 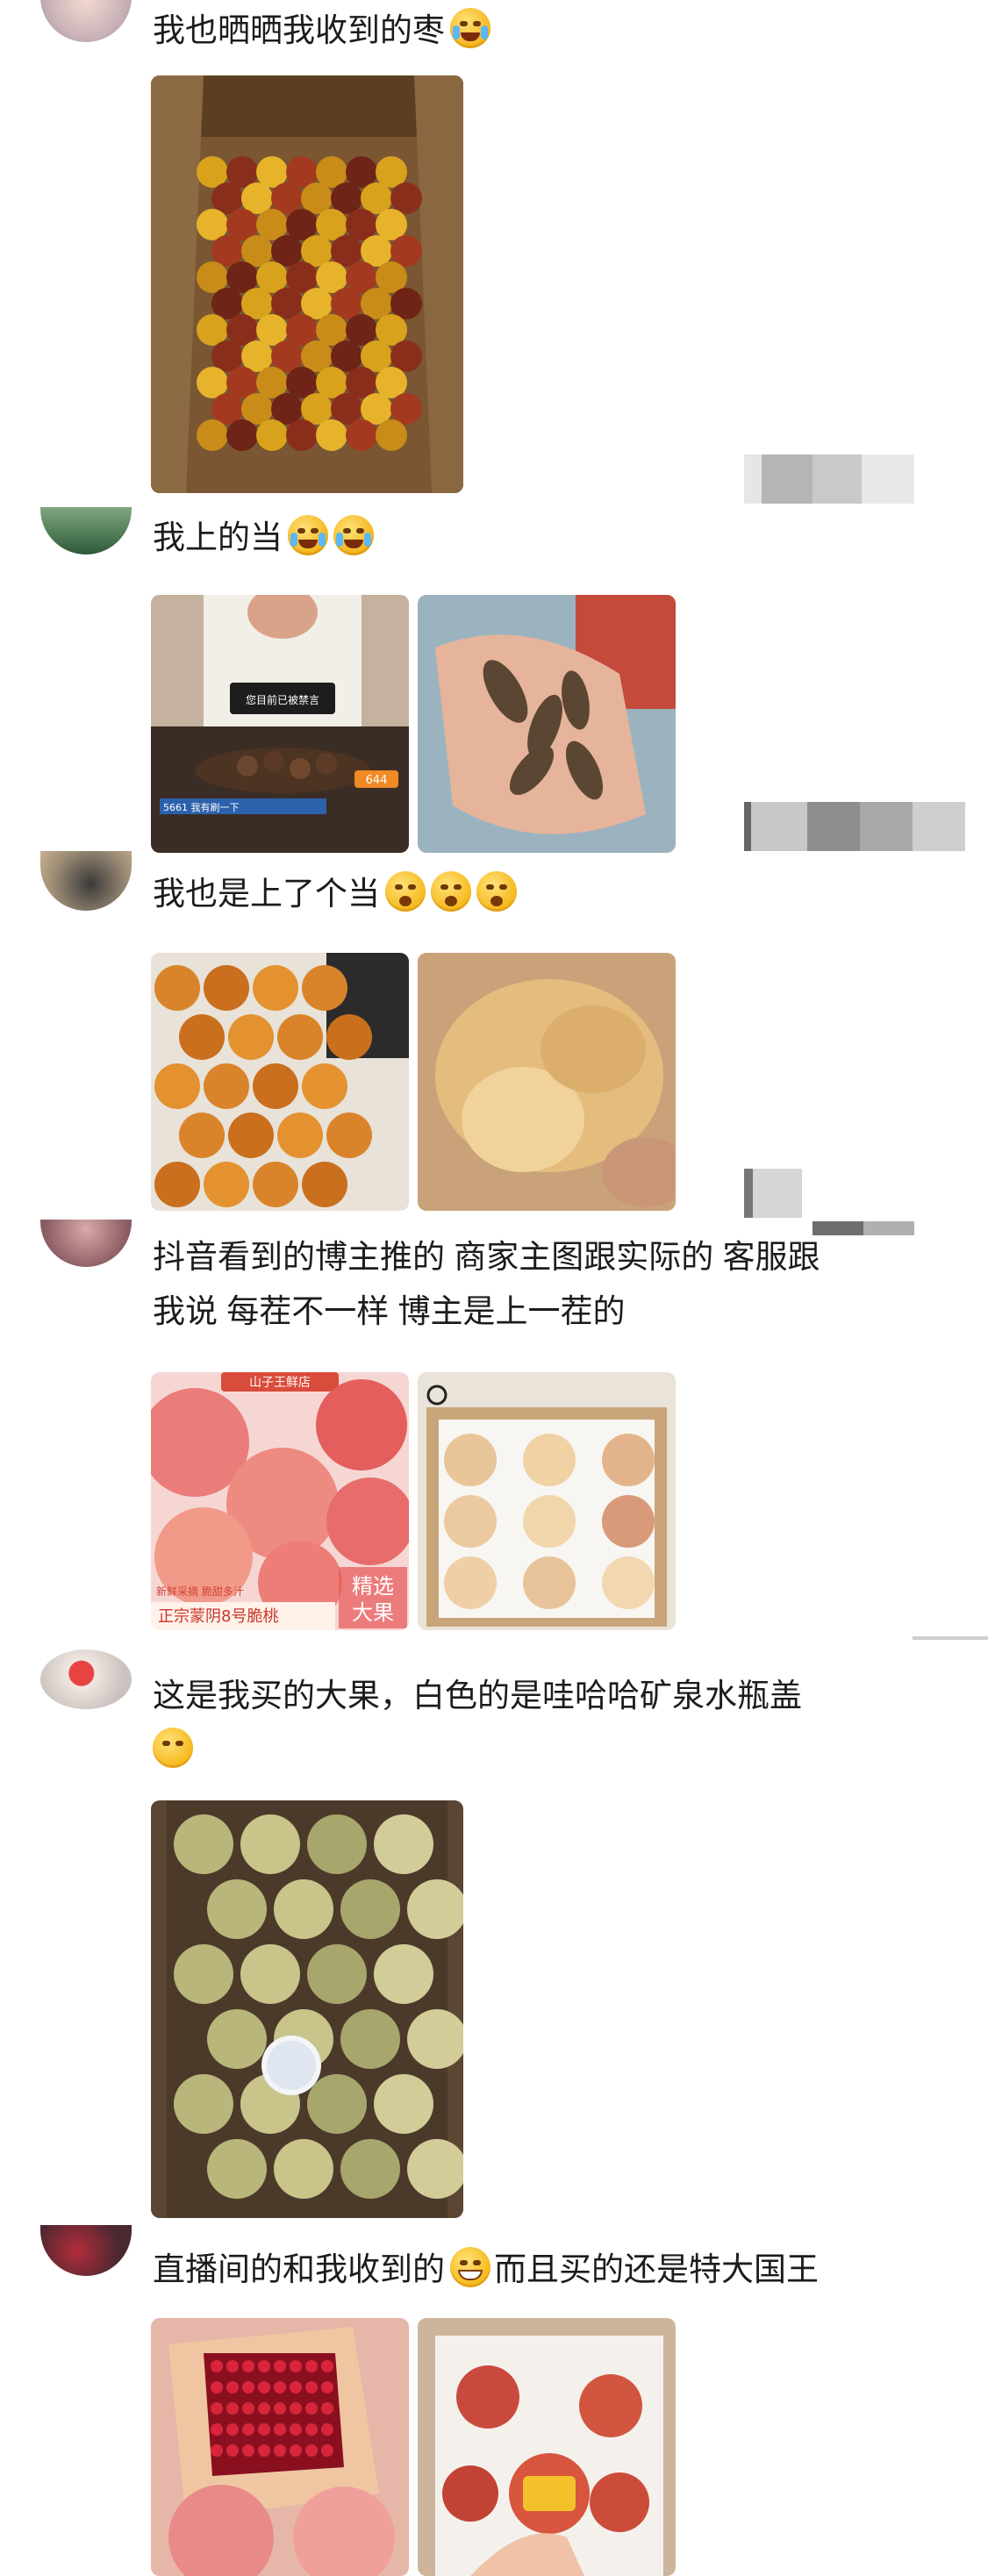 What do you see at coordinates (486, 1257) in the screenshot?
I see `comment-text-line-1: 抖音看到的博主推的 商家主图跟实际的 客服跟` at bounding box center [486, 1257].